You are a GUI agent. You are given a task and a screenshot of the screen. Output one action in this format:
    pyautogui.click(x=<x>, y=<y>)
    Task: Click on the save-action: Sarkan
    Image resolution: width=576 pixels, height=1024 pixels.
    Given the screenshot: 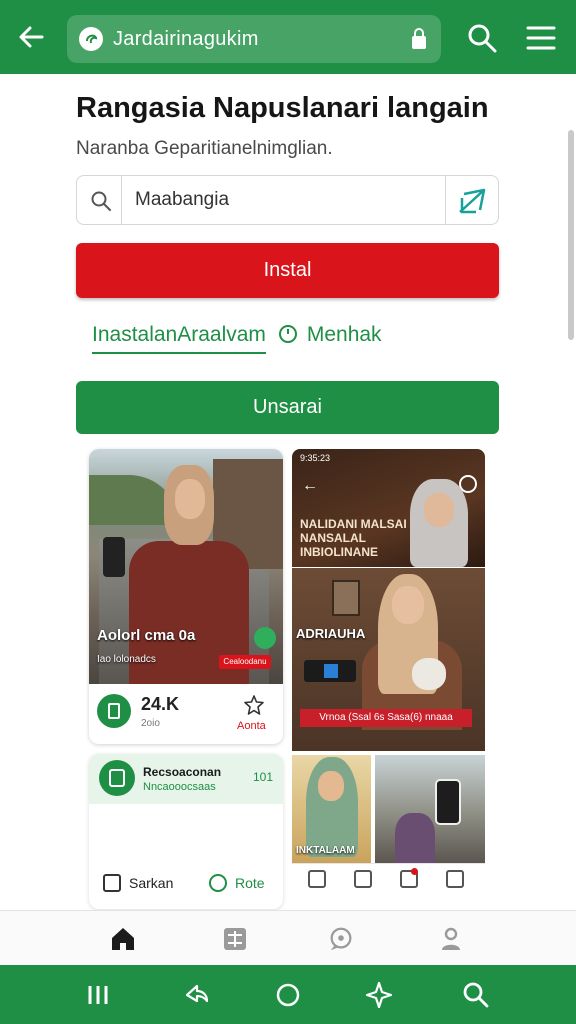 What is the action you would take?
    pyautogui.click(x=138, y=885)
    